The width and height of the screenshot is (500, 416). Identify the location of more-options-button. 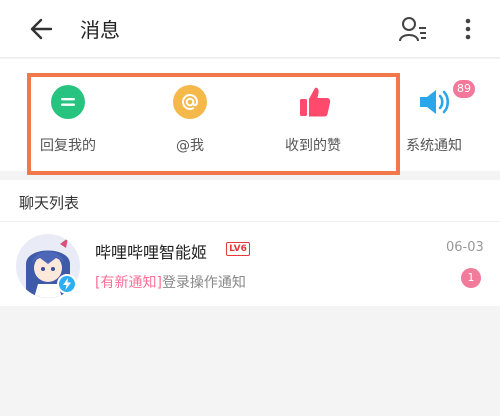
(468, 29).